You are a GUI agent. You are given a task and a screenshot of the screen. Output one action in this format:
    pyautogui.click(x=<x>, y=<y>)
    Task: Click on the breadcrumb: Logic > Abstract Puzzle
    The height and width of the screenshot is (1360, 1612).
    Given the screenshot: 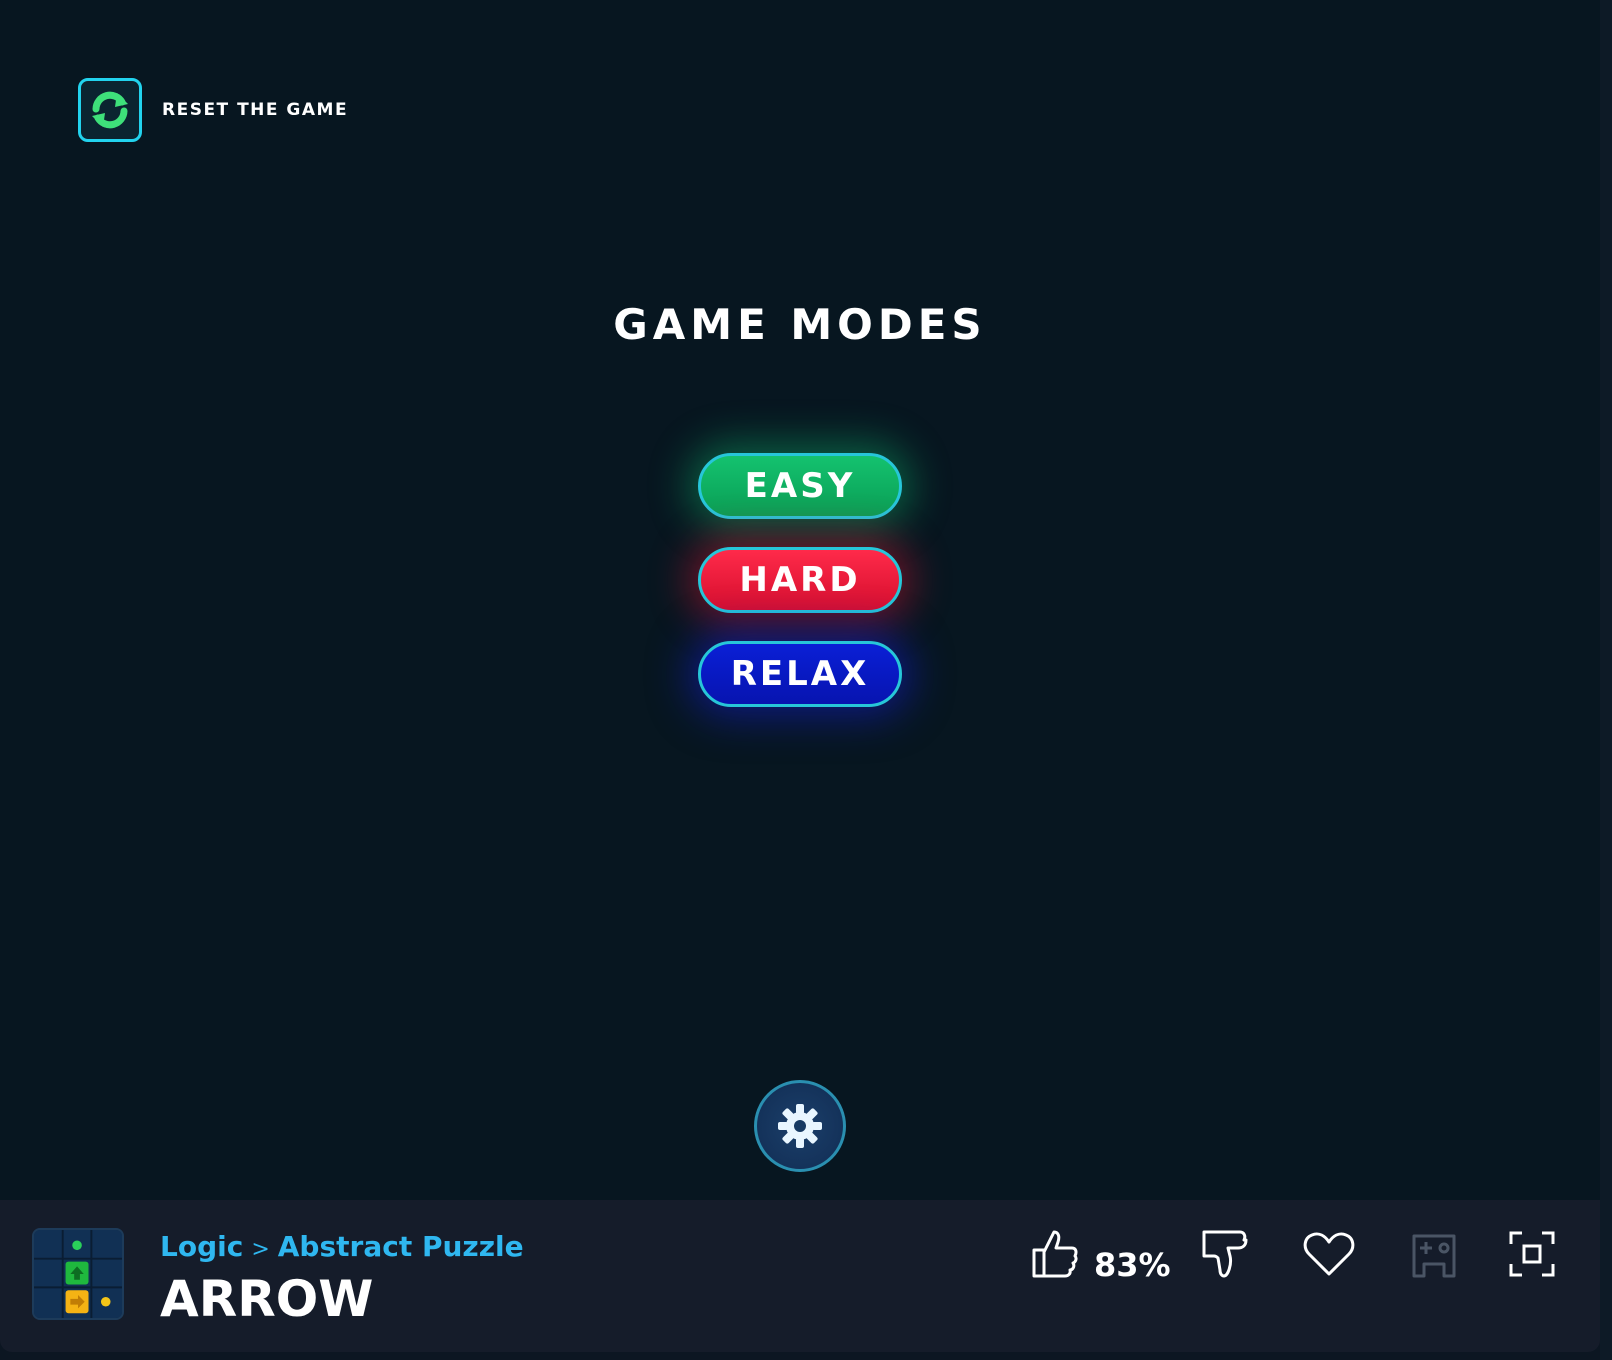 What is the action you would take?
    pyautogui.click(x=342, y=1246)
    